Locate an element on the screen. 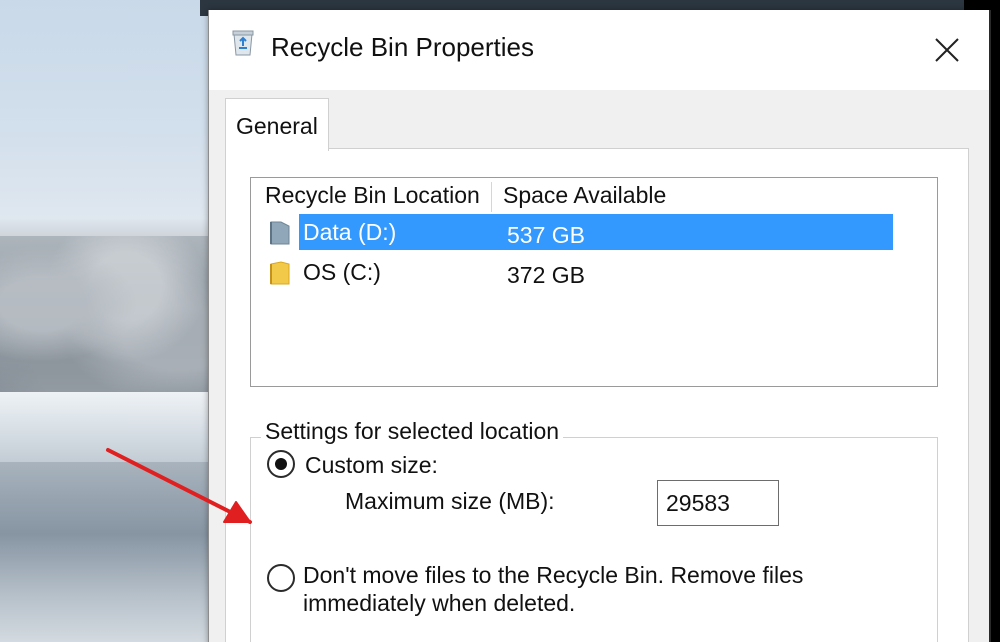 The width and height of the screenshot is (1000, 642). close-icon is located at coordinates (947, 52).